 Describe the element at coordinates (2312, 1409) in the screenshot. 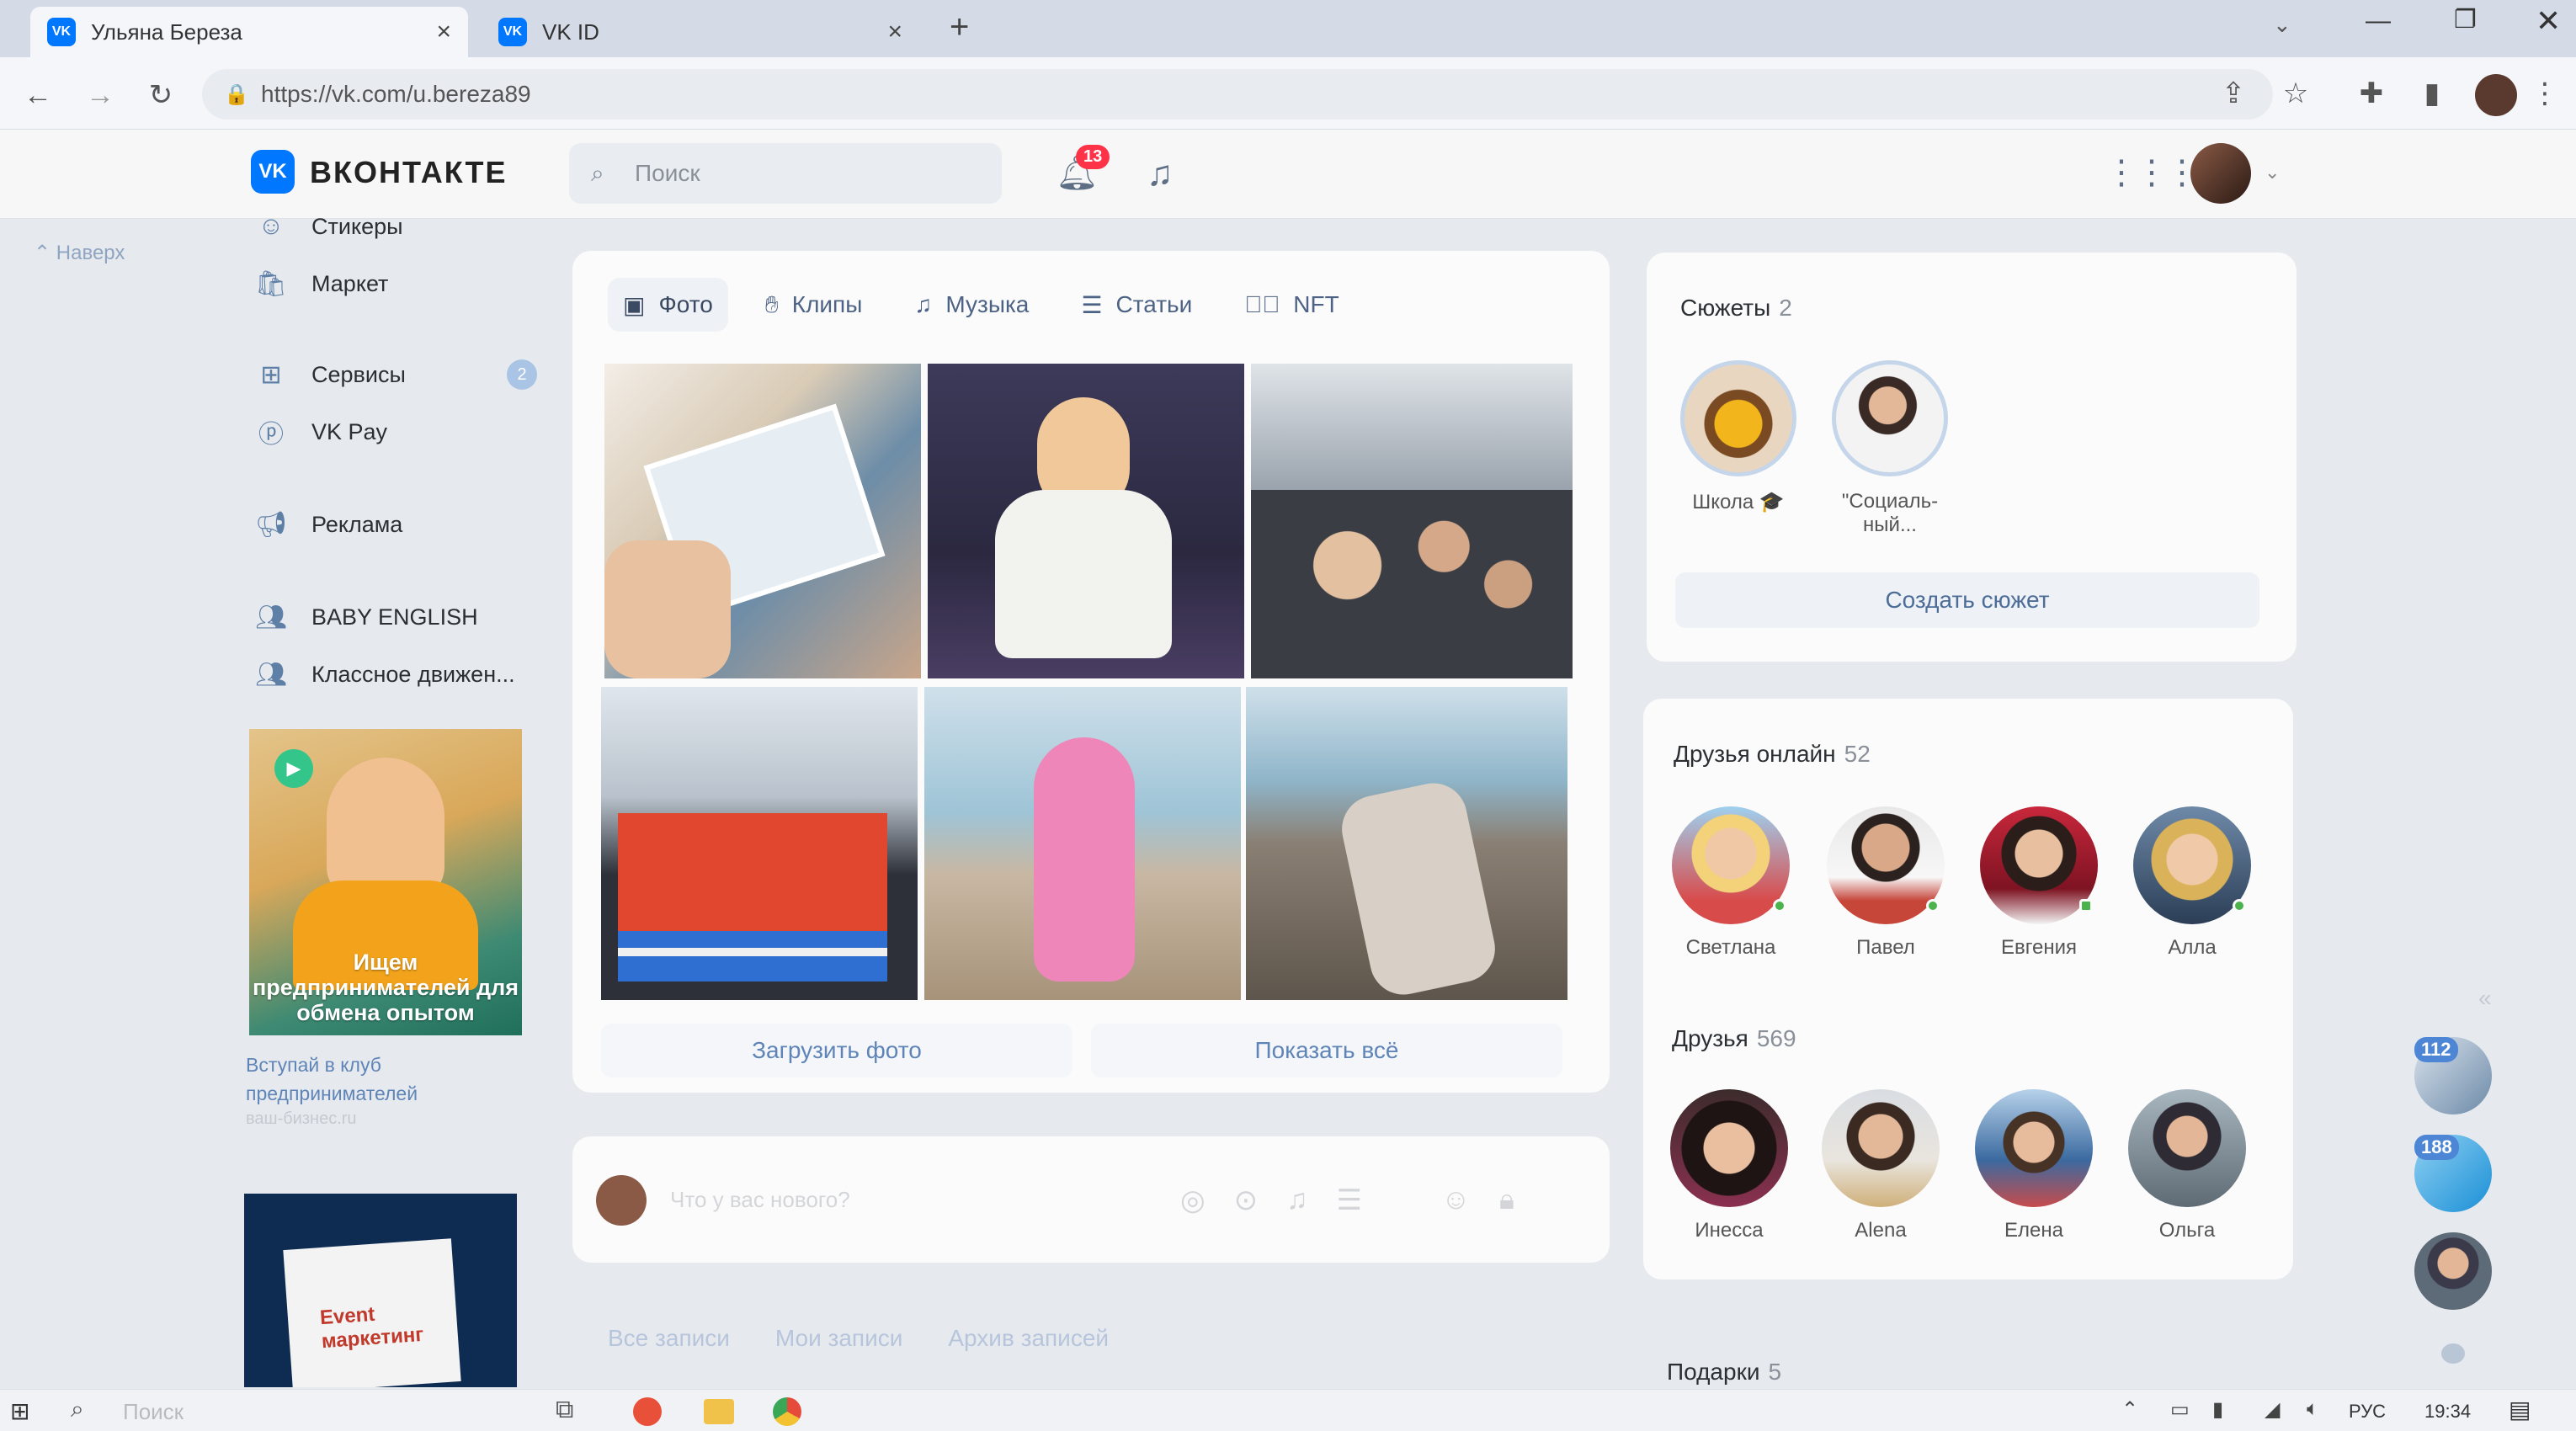

I see `volume-icon: 🔈︎` at that location.